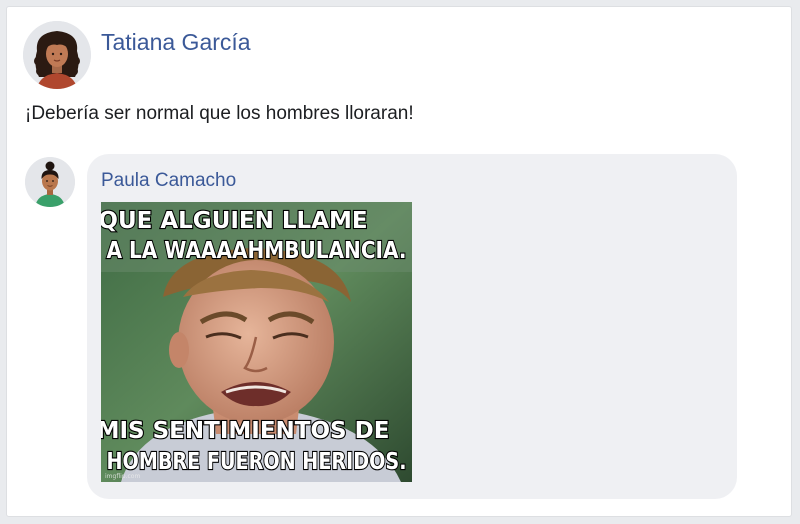 Image resolution: width=800 pixels, height=524 pixels. I want to click on meme-bottom-line-1: MIS SENTIMIENTOS DE, so click(245, 431).